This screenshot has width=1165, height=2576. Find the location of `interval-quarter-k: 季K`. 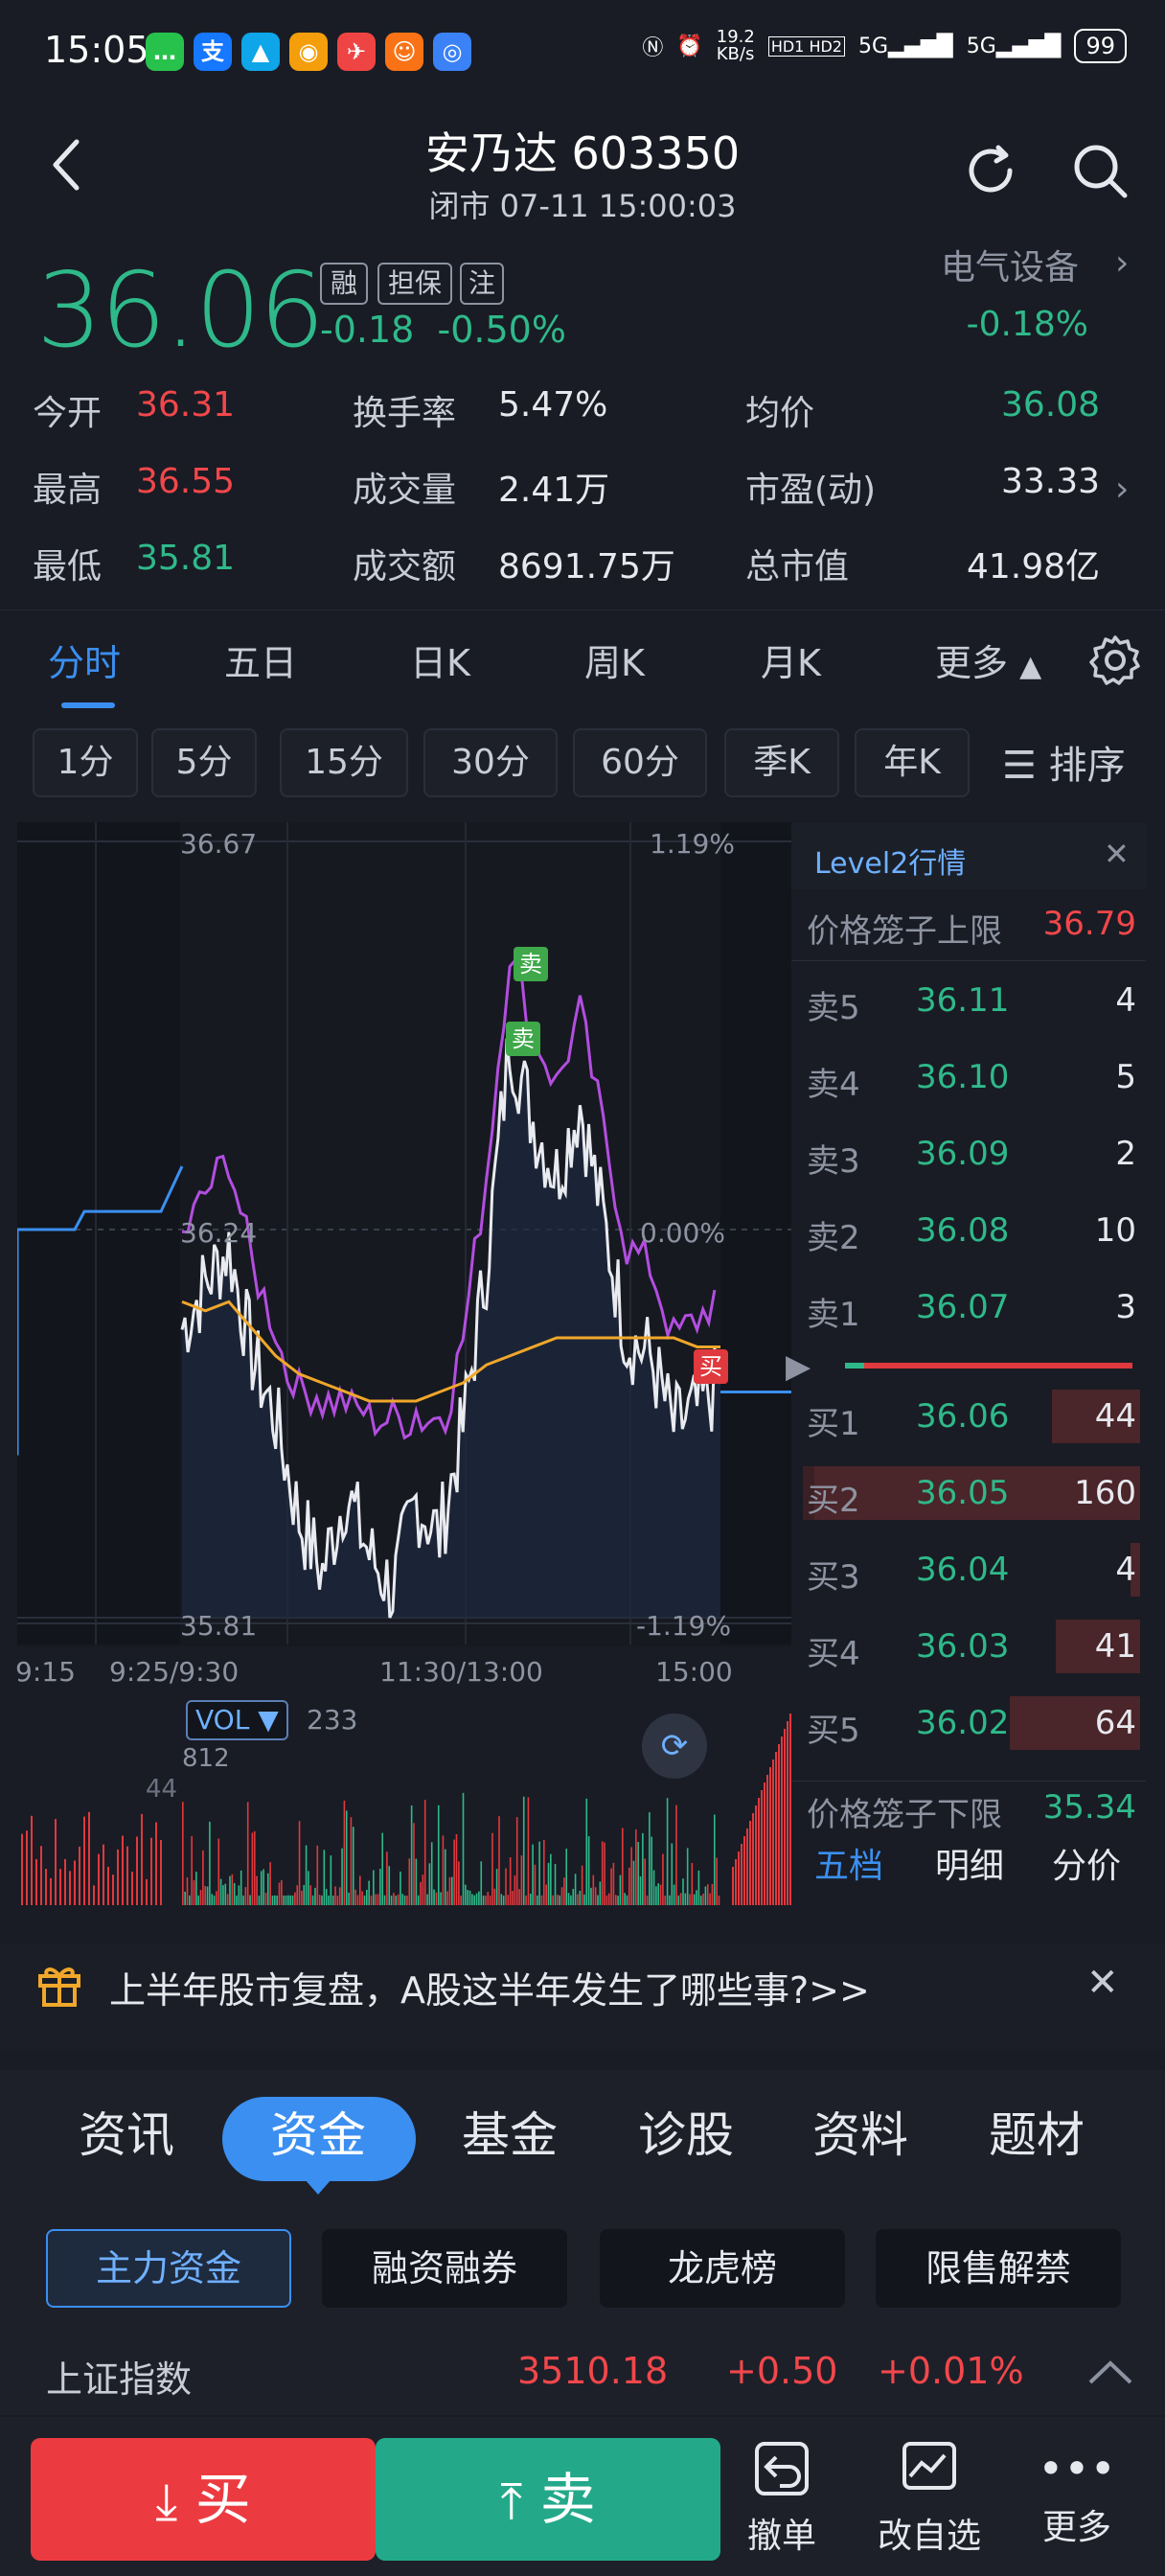

interval-quarter-k: 季K is located at coordinates (781, 762).